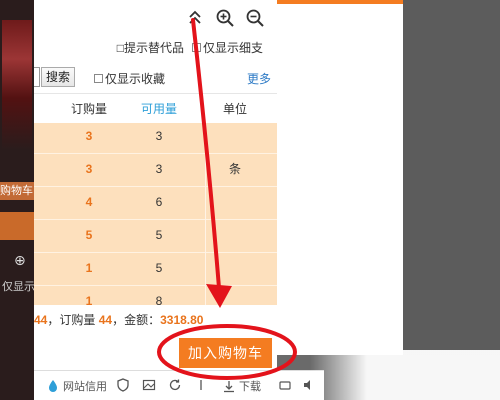  What do you see at coordinates (20, 260) in the screenshot?
I see `background-zoom-icon: ⊕` at bounding box center [20, 260].